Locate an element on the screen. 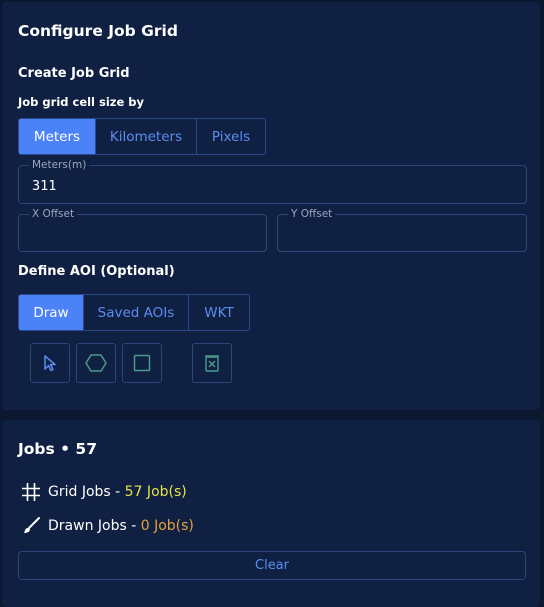 This screenshot has width=544, height=607. grid-icon is located at coordinates (31, 492).